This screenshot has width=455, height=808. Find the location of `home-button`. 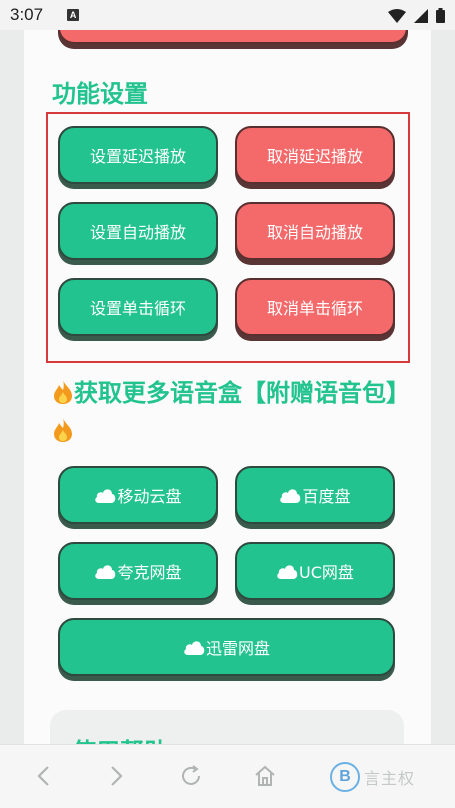

home-button is located at coordinates (265, 776).